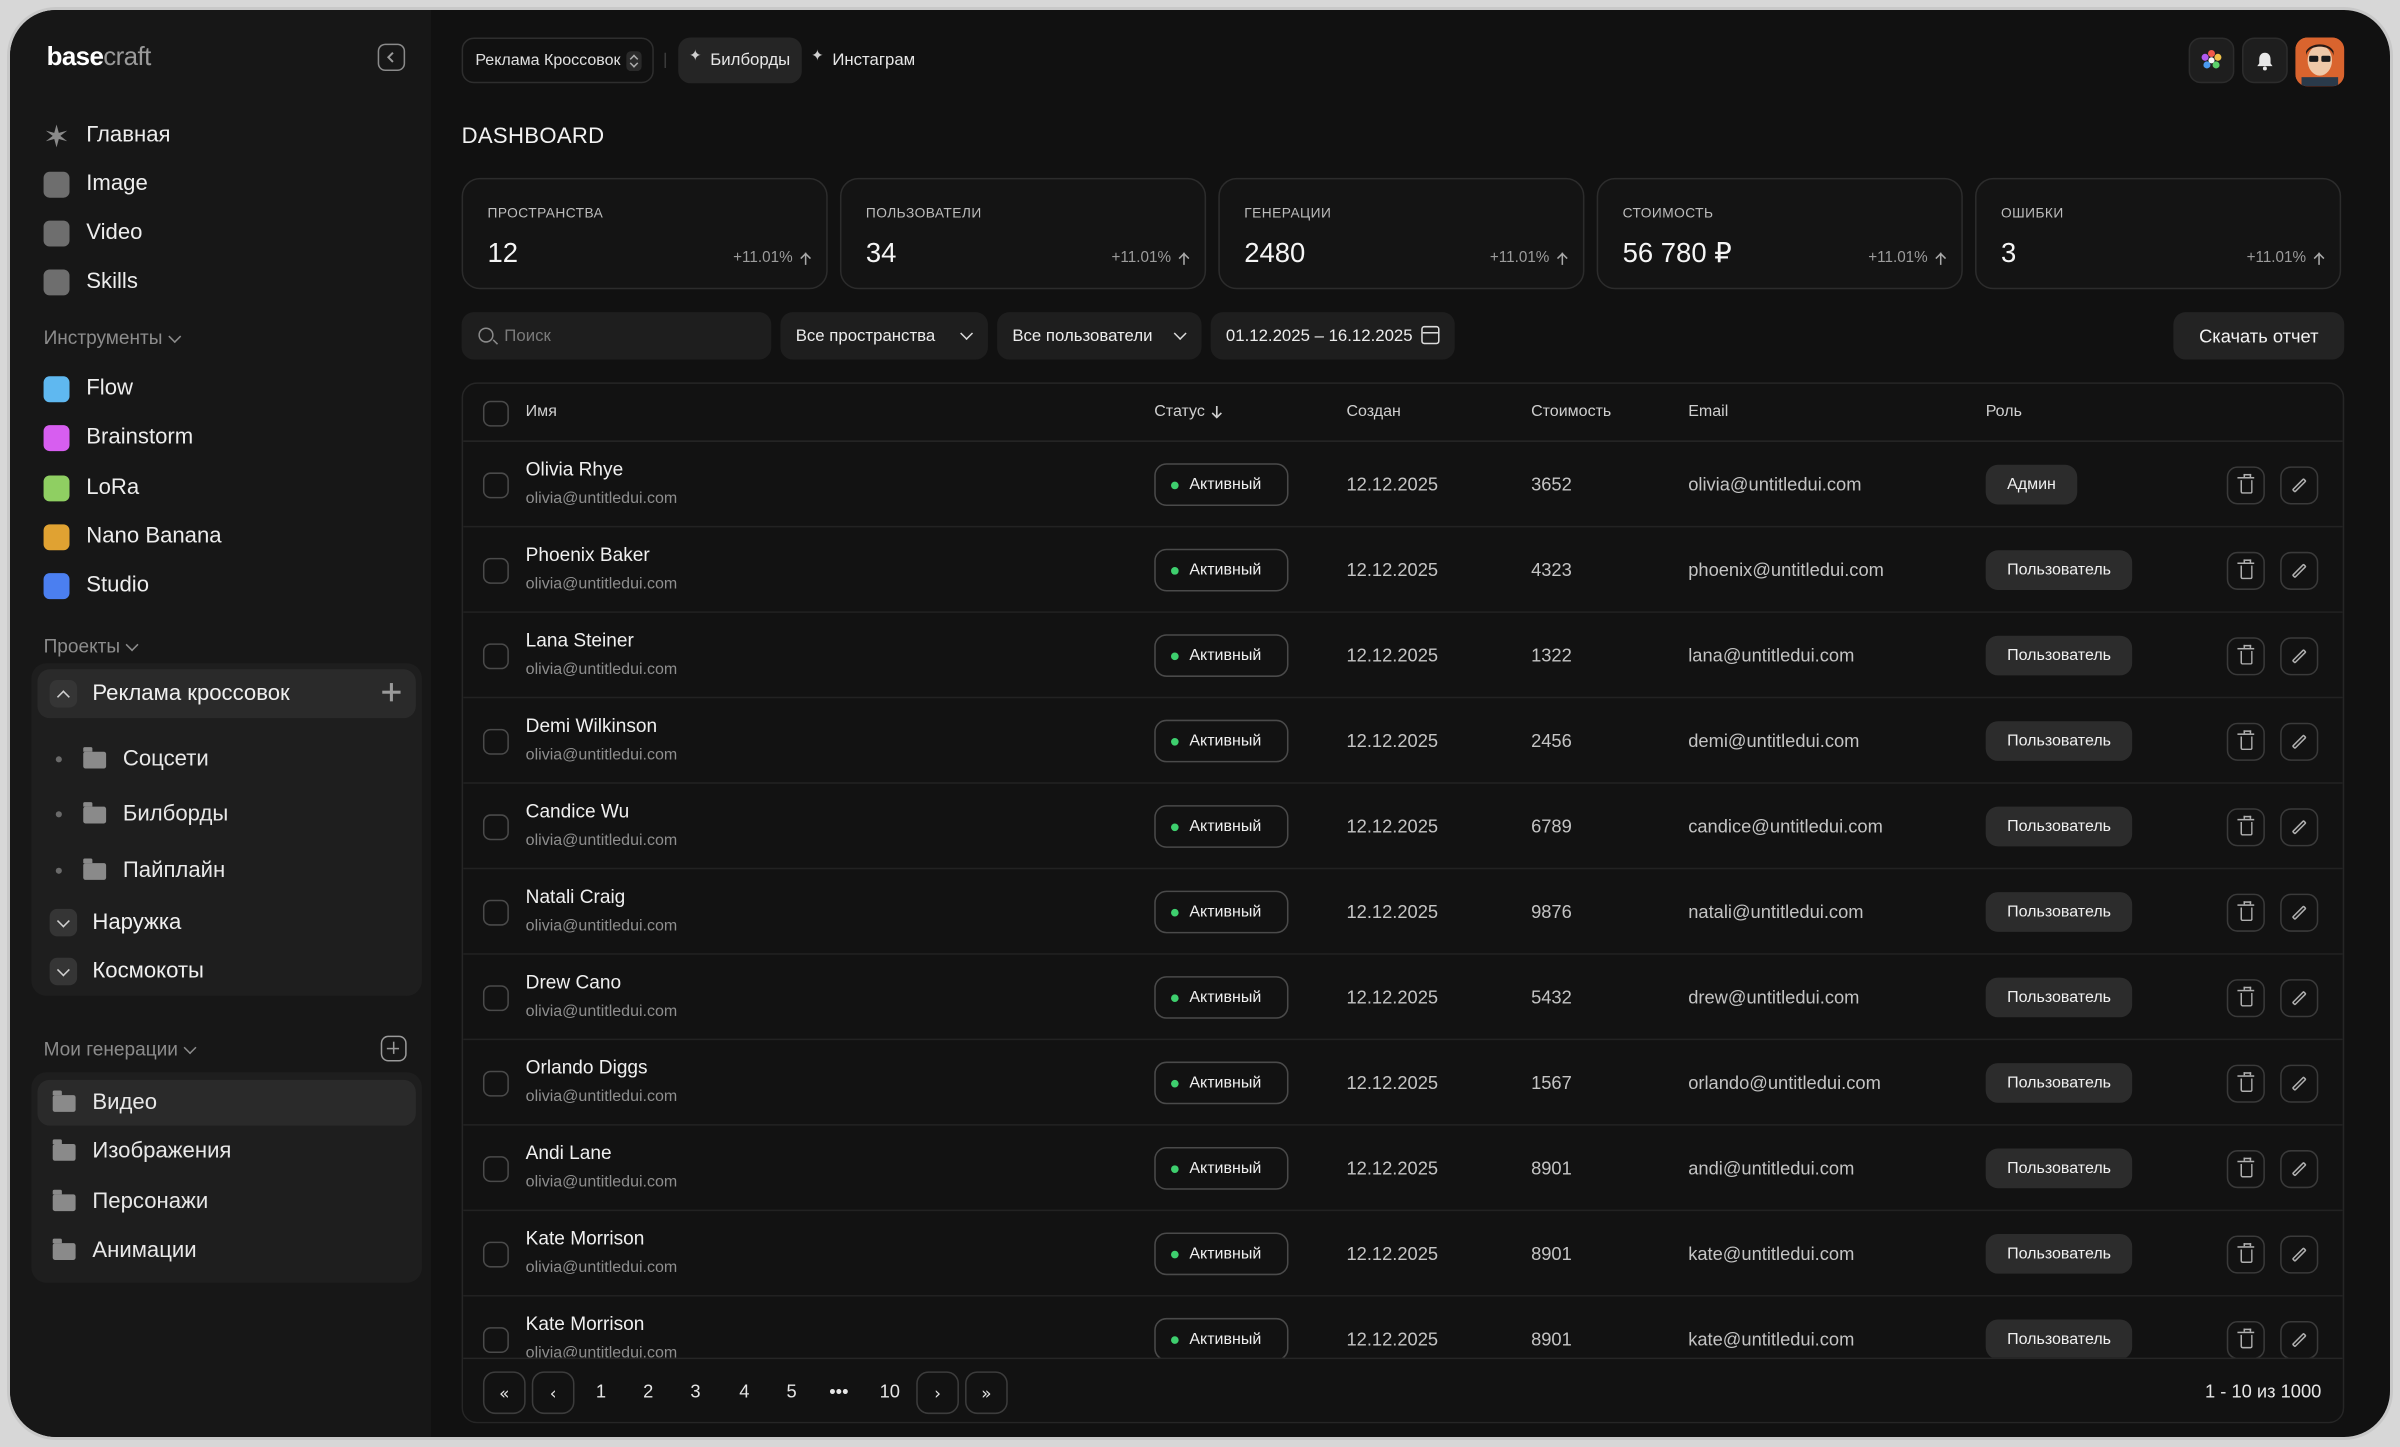 The width and height of the screenshot is (2400, 1447). Describe the element at coordinates (648, 1391) in the screenshot. I see `page-number: 2` at that location.